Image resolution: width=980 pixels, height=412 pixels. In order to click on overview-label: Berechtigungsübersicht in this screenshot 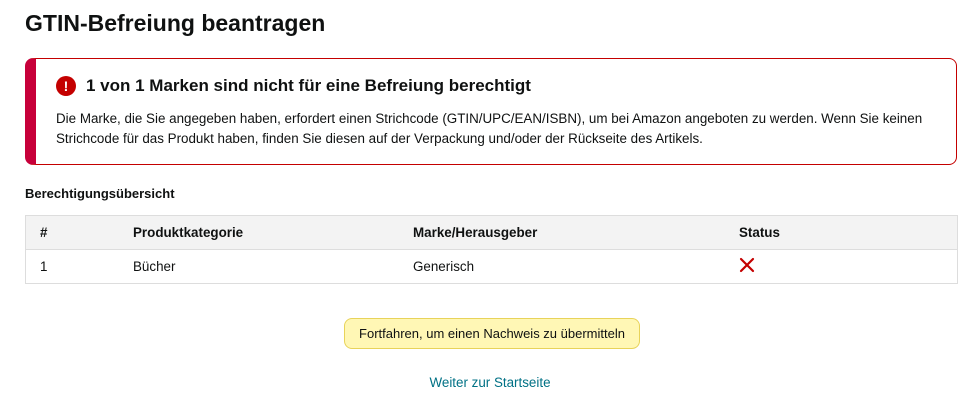, I will do `click(100, 193)`.